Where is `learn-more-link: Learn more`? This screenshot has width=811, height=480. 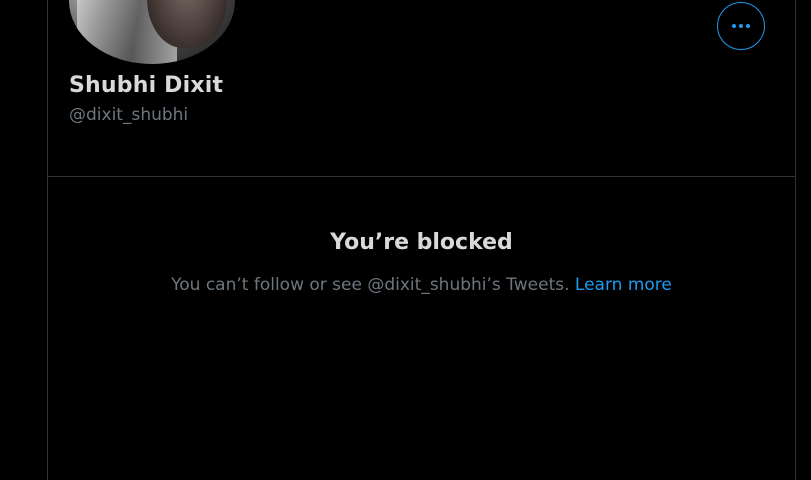 learn-more-link: Learn more is located at coordinates (623, 285).